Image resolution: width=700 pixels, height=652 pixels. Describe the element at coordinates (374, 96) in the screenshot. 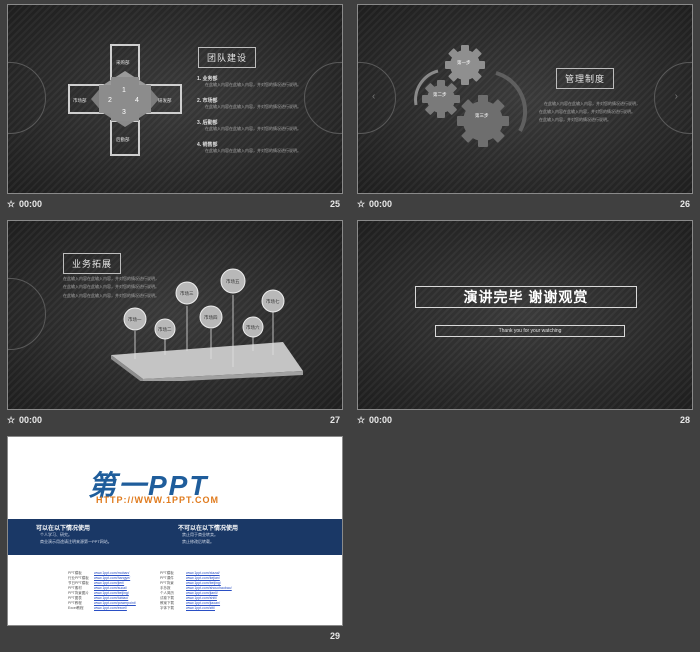

I see `chevron-left-icon: ‹` at that location.